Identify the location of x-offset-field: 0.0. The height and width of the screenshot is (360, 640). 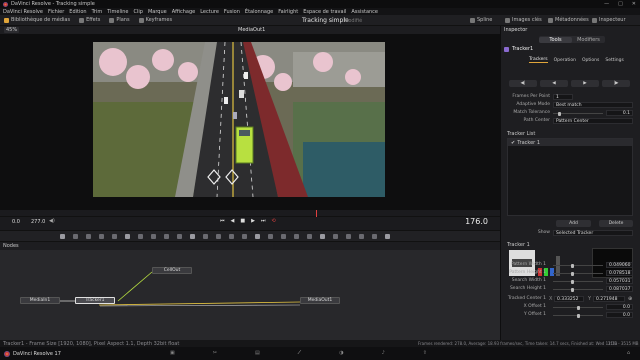
(619, 307).